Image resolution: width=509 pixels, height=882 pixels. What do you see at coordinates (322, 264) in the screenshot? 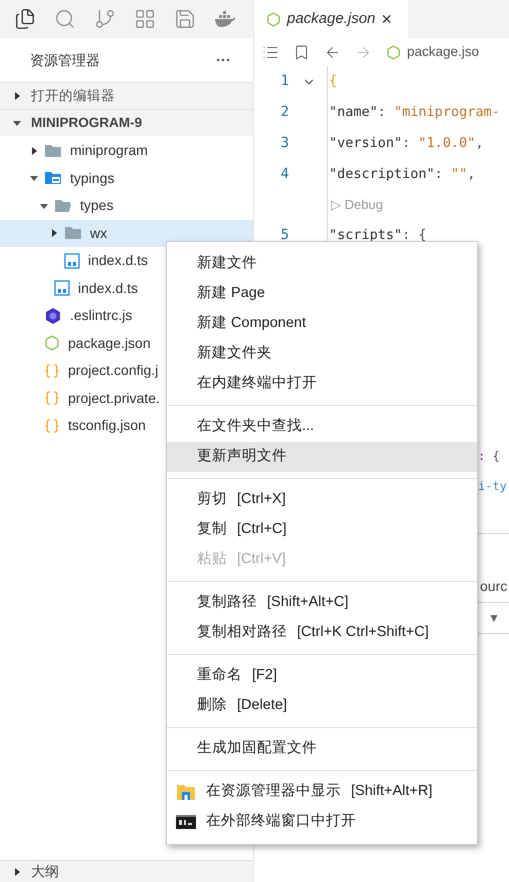
I see `menu-item: 新建文件` at bounding box center [322, 264].